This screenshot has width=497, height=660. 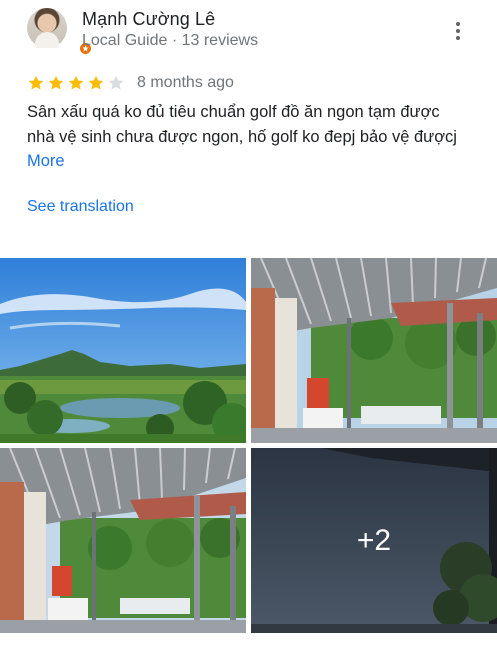 What do you see at coordinates (185, 82) in the screenshot?
I see `review-date: 8 months ago` at bounding box center [185, 82].